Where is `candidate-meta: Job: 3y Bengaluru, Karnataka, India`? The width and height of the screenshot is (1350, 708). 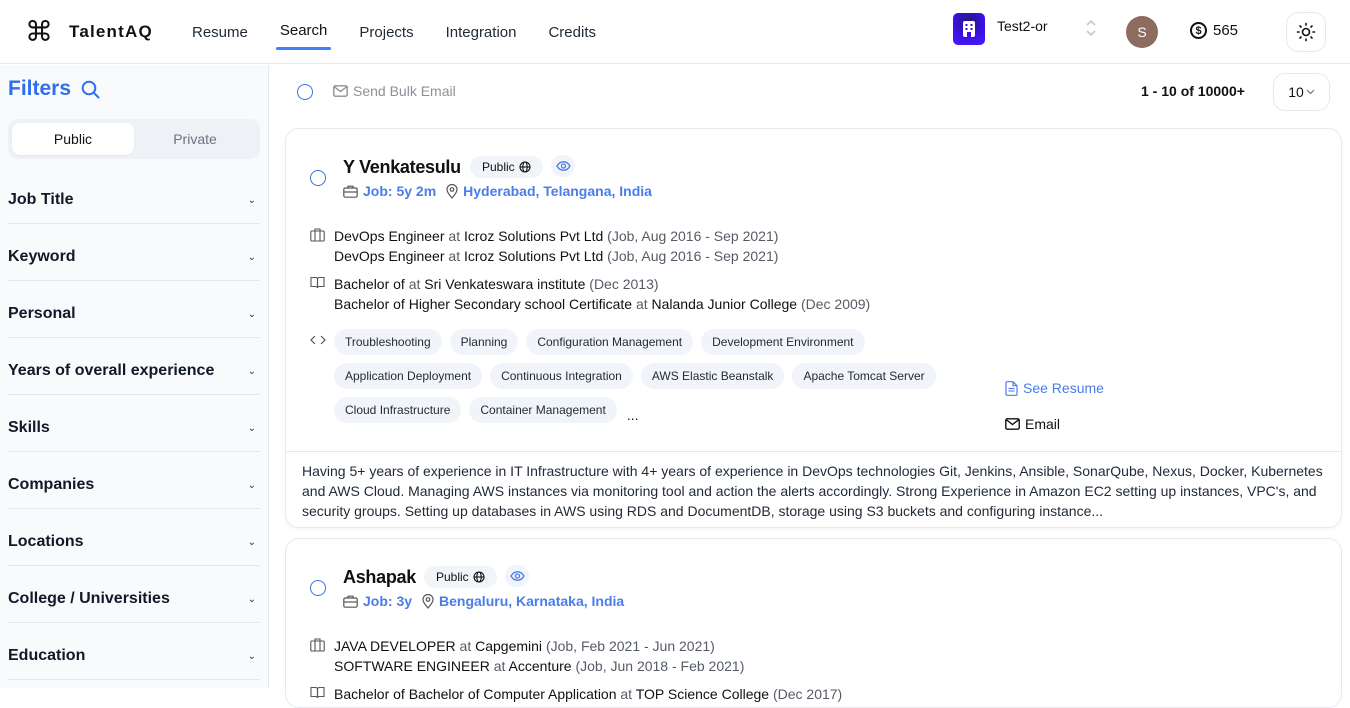
candidate-meta: Job: 3y Bengaluru, Karnataka, India is located at coordinates (483, 601).